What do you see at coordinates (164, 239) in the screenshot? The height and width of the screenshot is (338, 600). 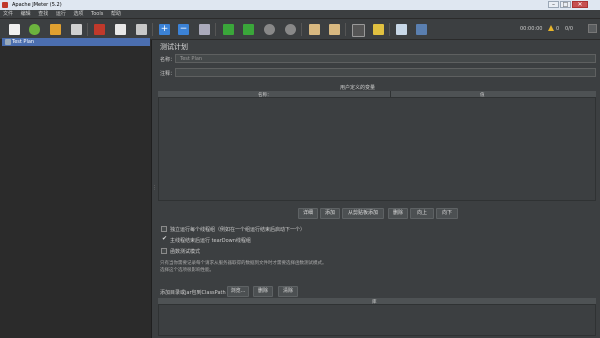 I see `teardown-after-shutdown-checkbox: ✔` at bounding box center [164, 239].